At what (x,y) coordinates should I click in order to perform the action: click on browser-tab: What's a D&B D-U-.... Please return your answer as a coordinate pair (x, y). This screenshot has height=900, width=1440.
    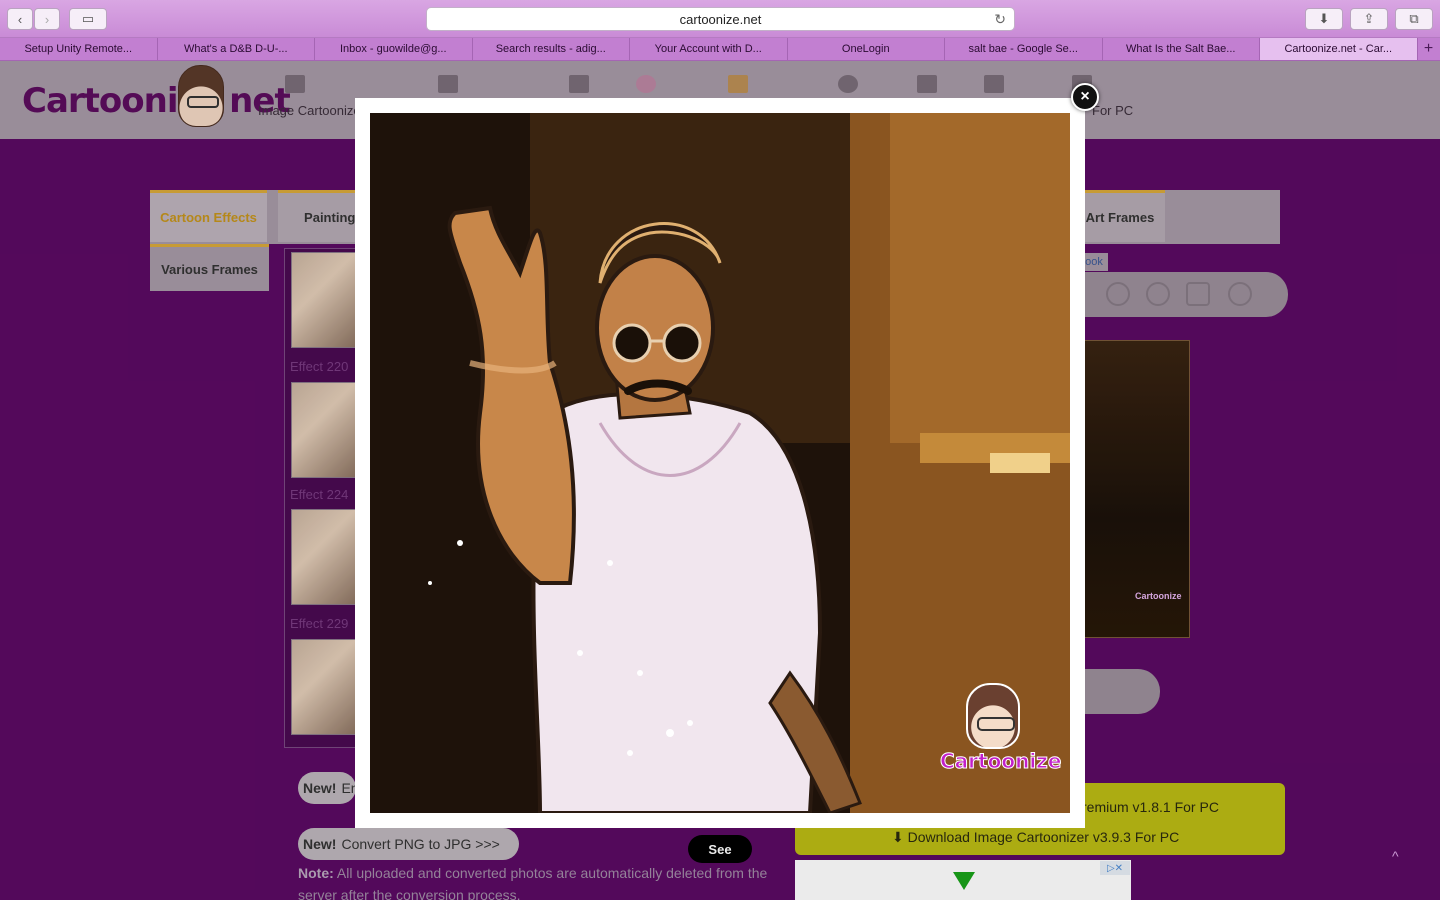
    Looking at the image, I should click on (236, 49).